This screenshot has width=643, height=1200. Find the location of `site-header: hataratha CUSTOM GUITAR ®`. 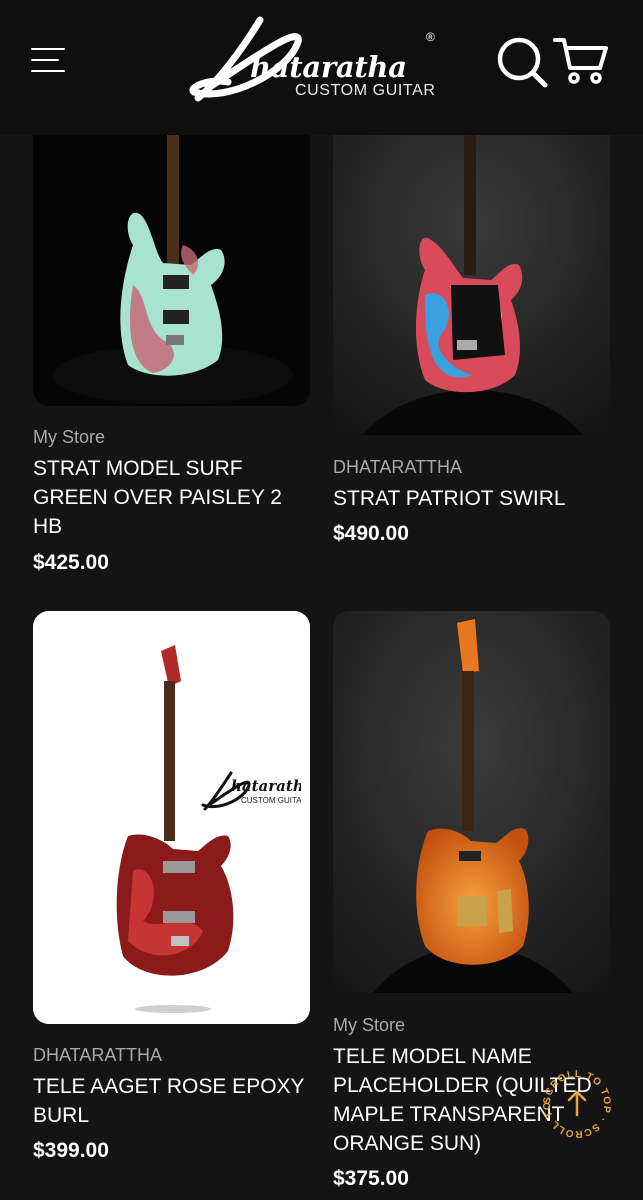

site-header: hataratha CUSTOM GUITAR ® is located at coordinates (321, 67).